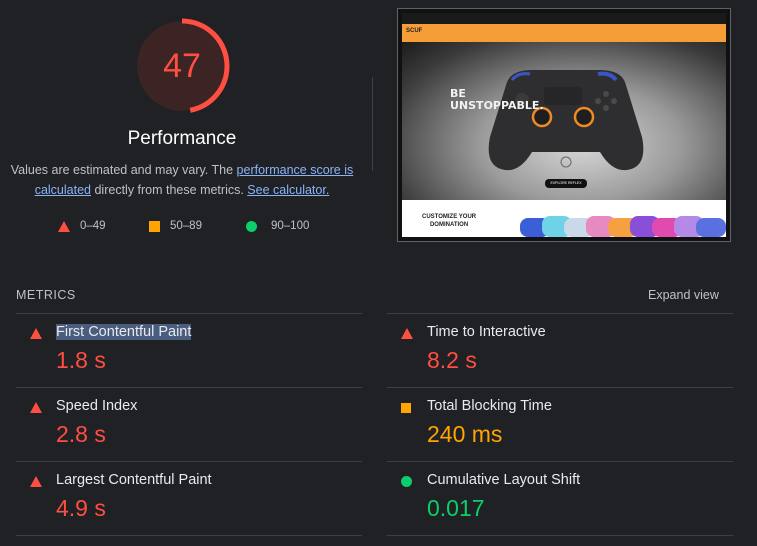 This screenshot has width=757, height=546. Describe the element at coordinates (456, 508) in the screenshot. I see `metric-value: 0.017` at that location.